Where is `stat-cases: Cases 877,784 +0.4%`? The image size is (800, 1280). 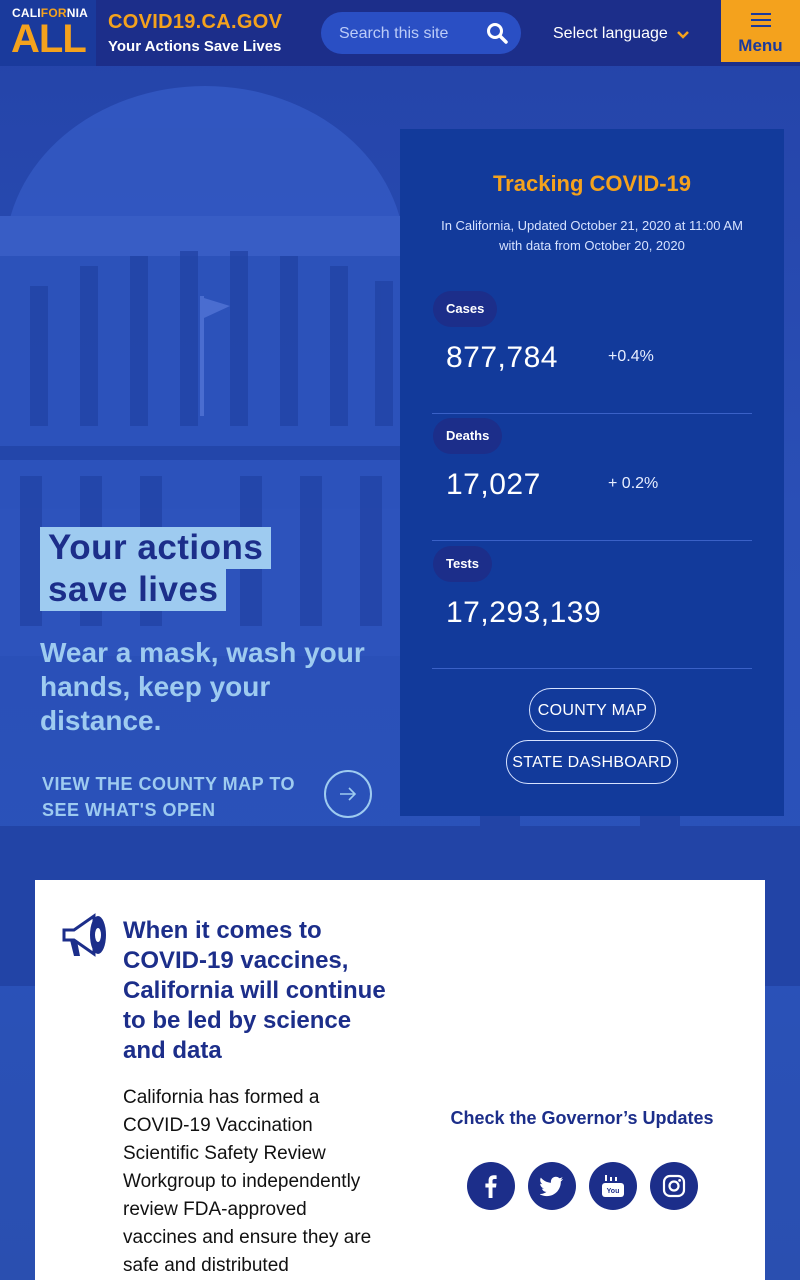
stat-cases: Cases 877,784 +0.4% is located at coordinates (592, 352).